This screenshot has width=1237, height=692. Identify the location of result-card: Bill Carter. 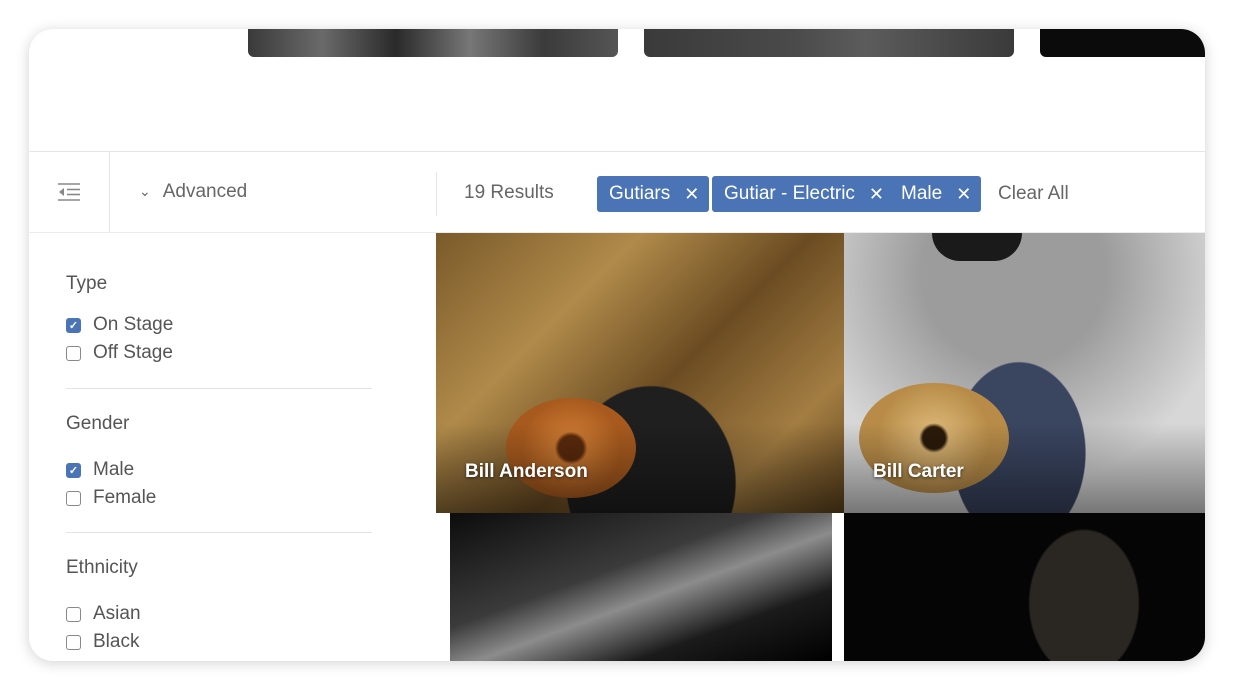
(1024, 373).